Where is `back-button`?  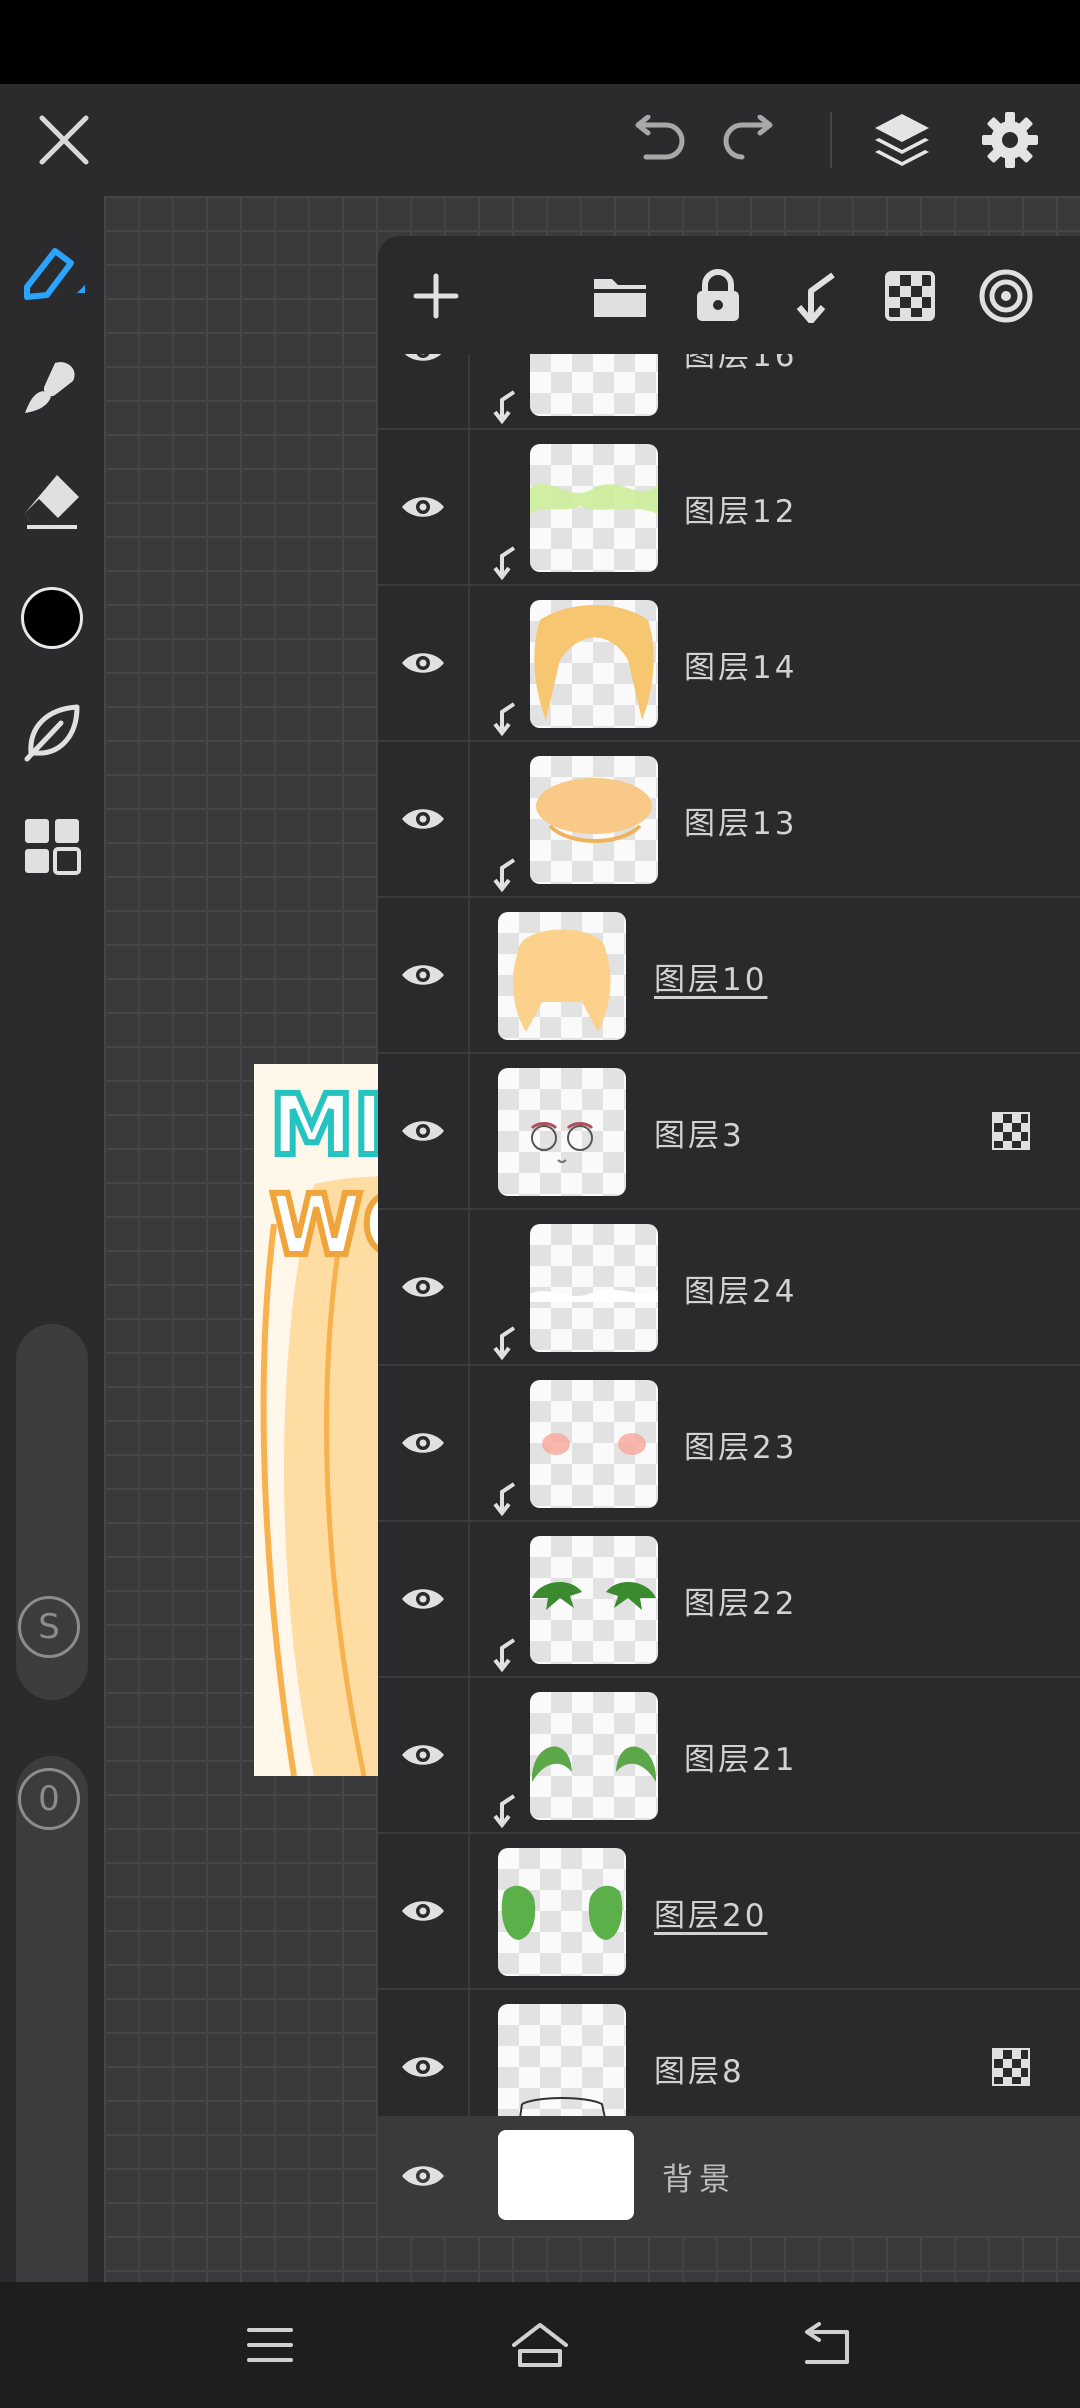
back-button is located at coordinates (826, 2345).